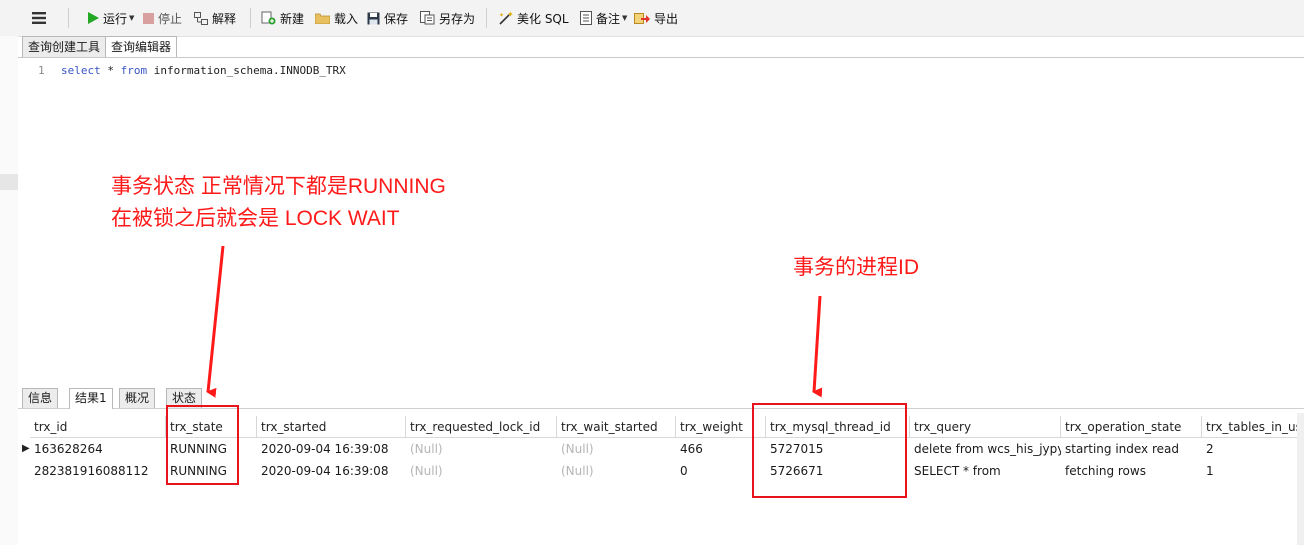  I want to click on highlight-box-thread-id, so click(829, 450).